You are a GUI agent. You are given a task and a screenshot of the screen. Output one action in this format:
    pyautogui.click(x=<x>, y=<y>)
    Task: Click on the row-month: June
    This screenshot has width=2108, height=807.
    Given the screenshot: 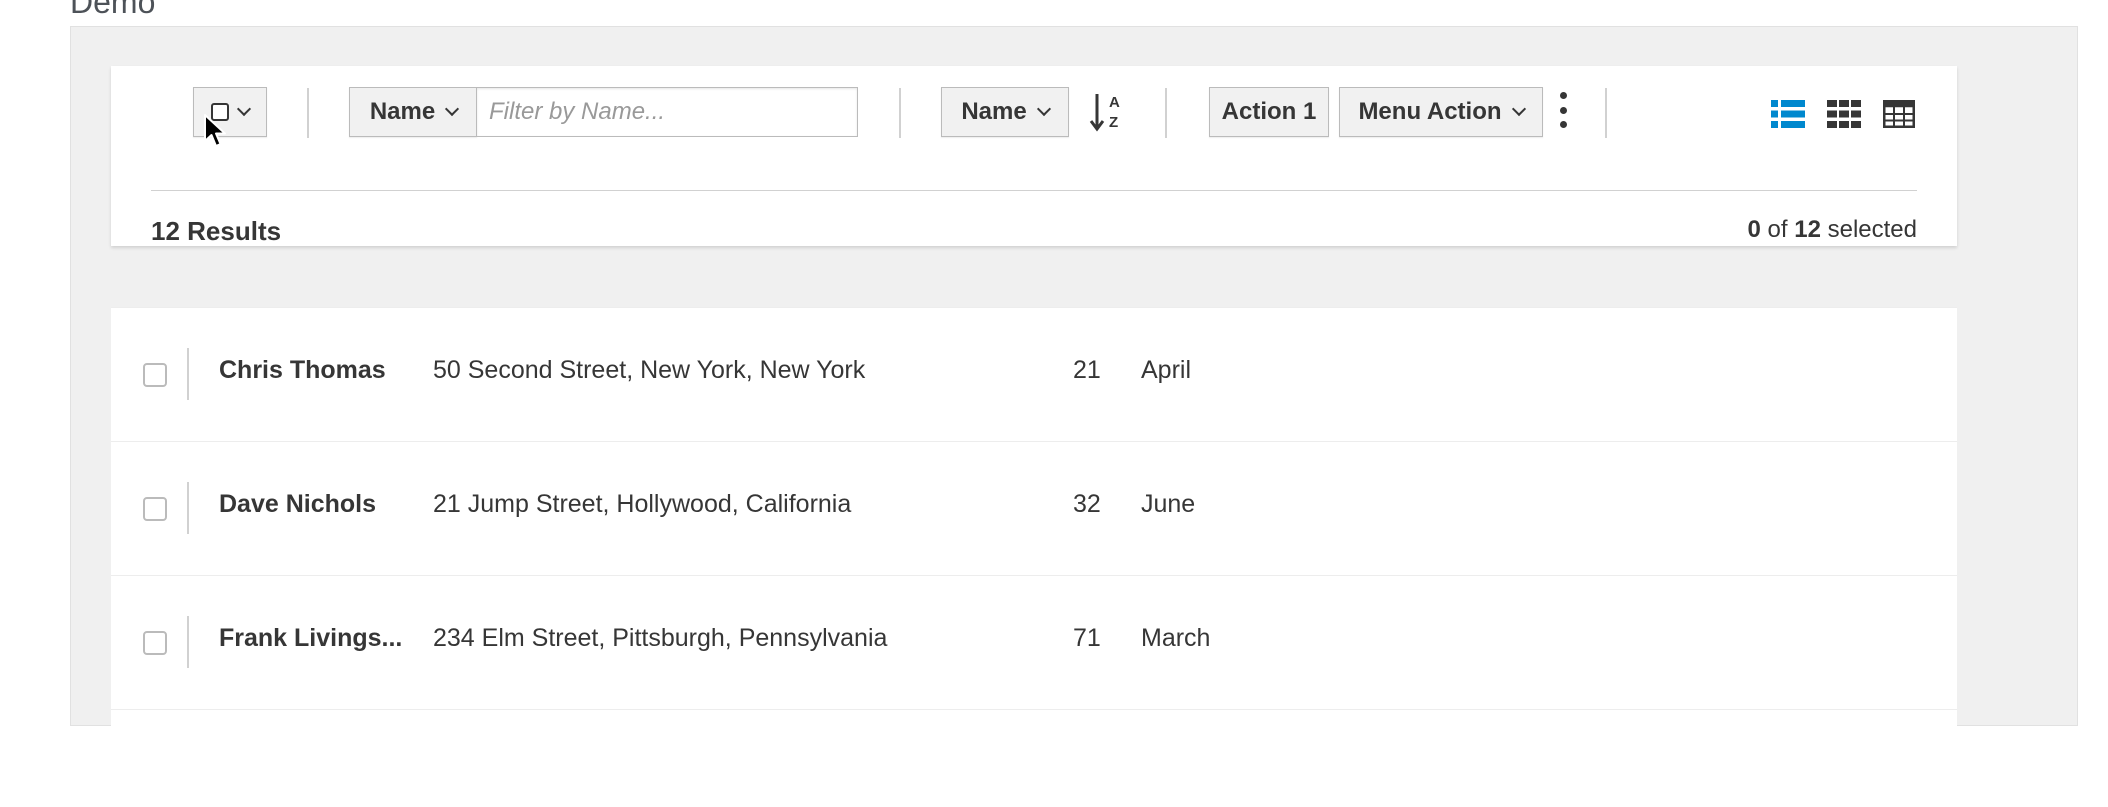 What is the action you would take?
    pyautogui.click(x=1168, y=504)
    